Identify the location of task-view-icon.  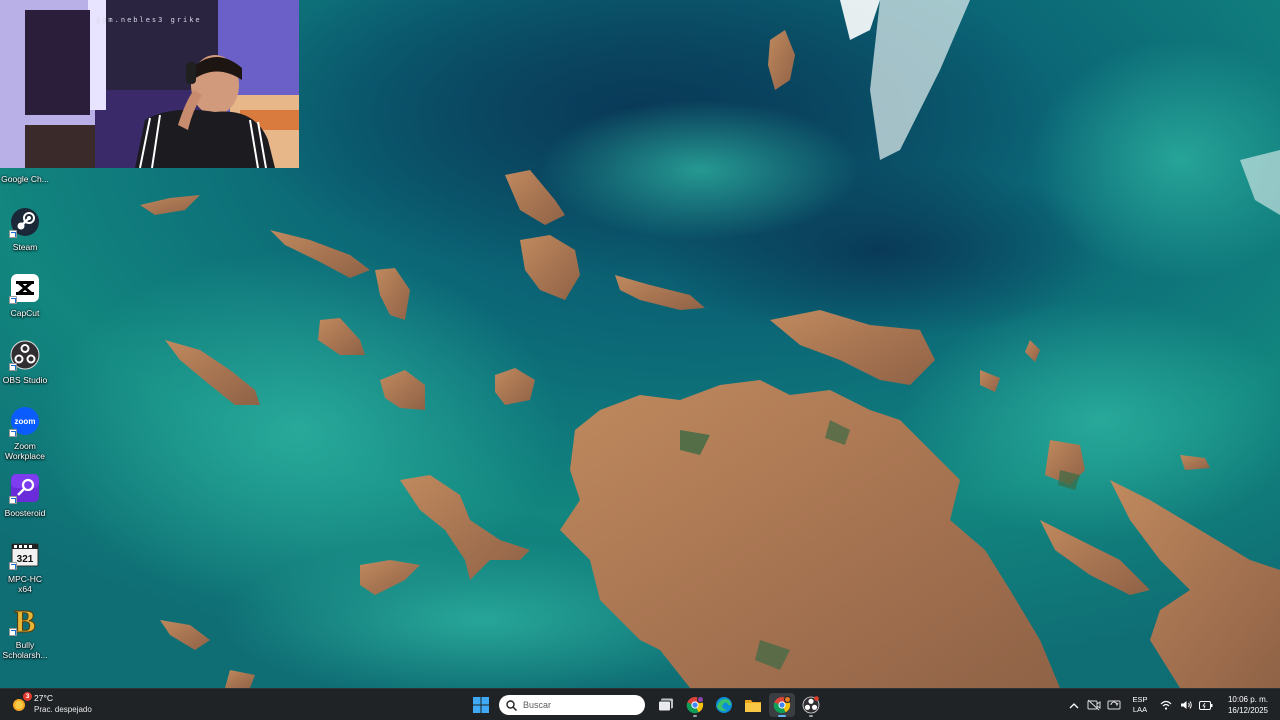
(665, 705).